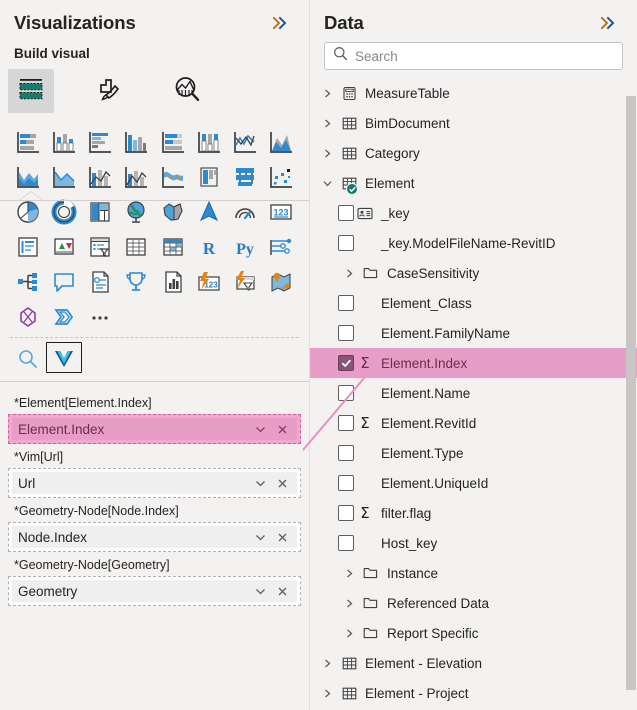 The image size is (637, 710). Describe the element at coordinates (473, 153) in the screenshot. I see `tree-row-category: Category` at that location.